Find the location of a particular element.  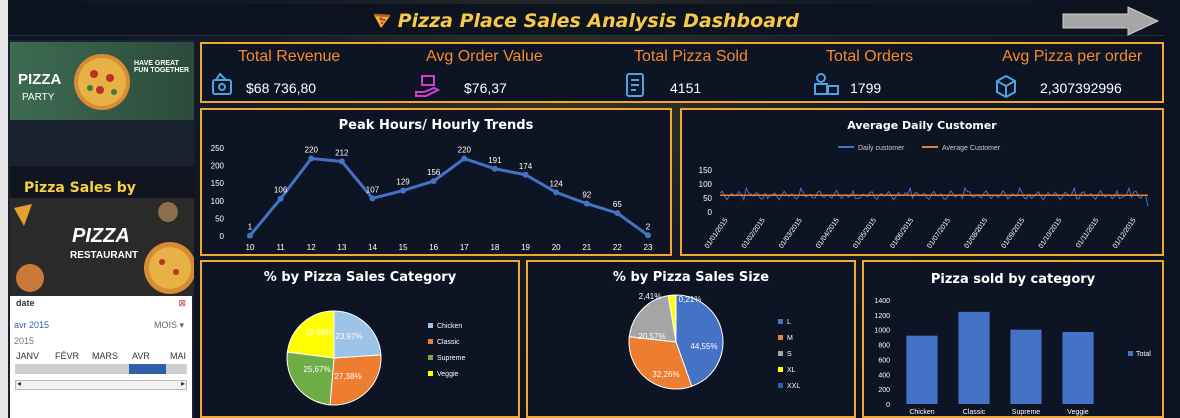

month-bar-track is located at coordinates (101, 369).